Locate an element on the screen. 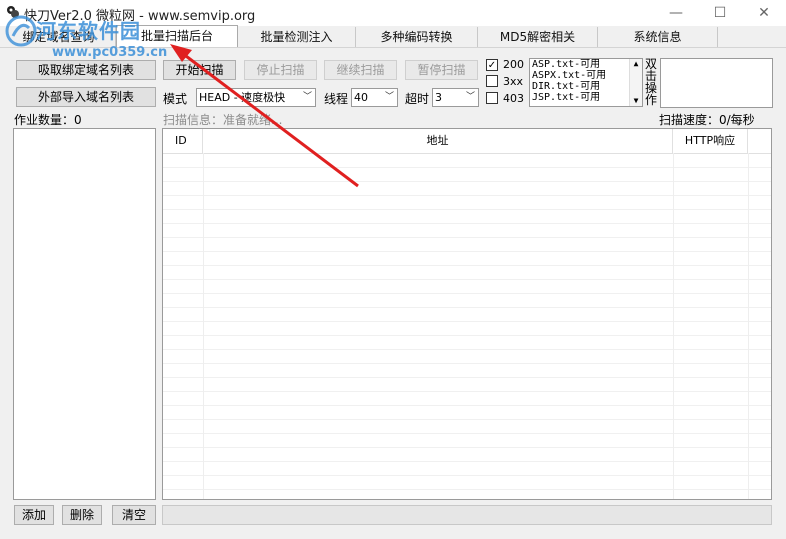 This screenshot has height=539, width=786. mode-select: HEAD - 速度极快 ﹀ is located at coordinates (256, 97).